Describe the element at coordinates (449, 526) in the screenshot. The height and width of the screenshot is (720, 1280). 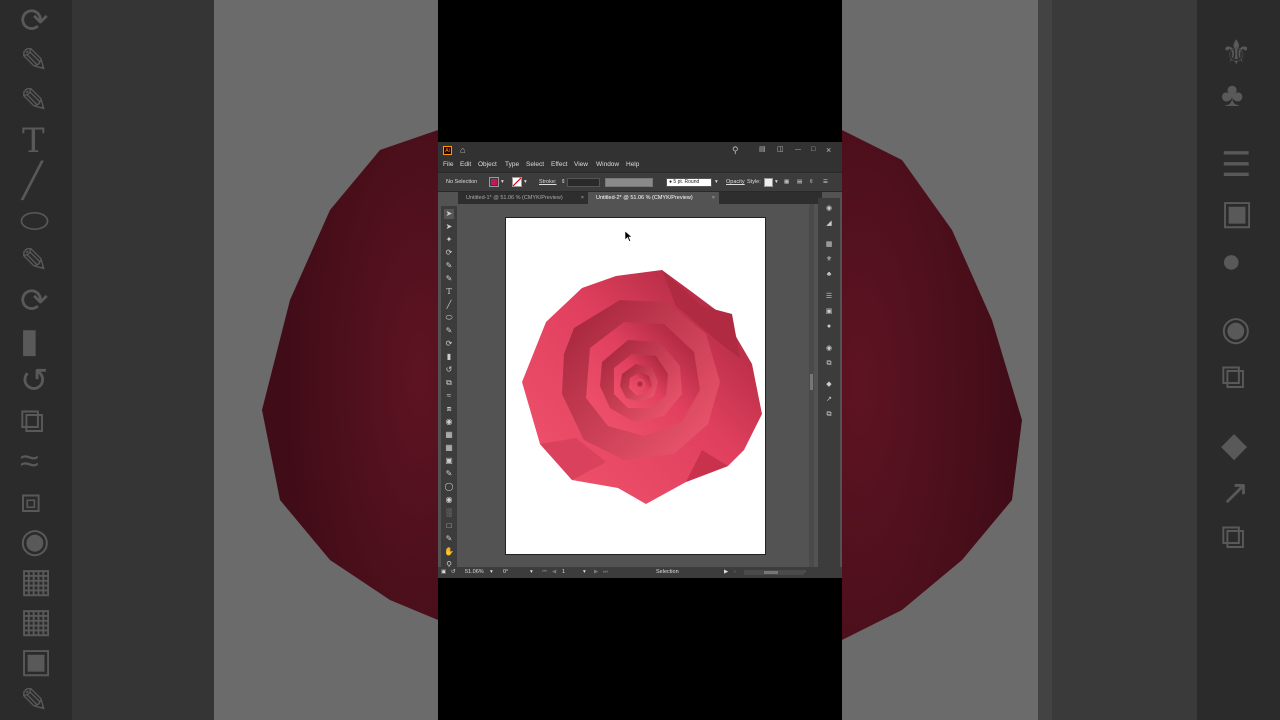
I see `artboard-tool-icon: □` at that location.